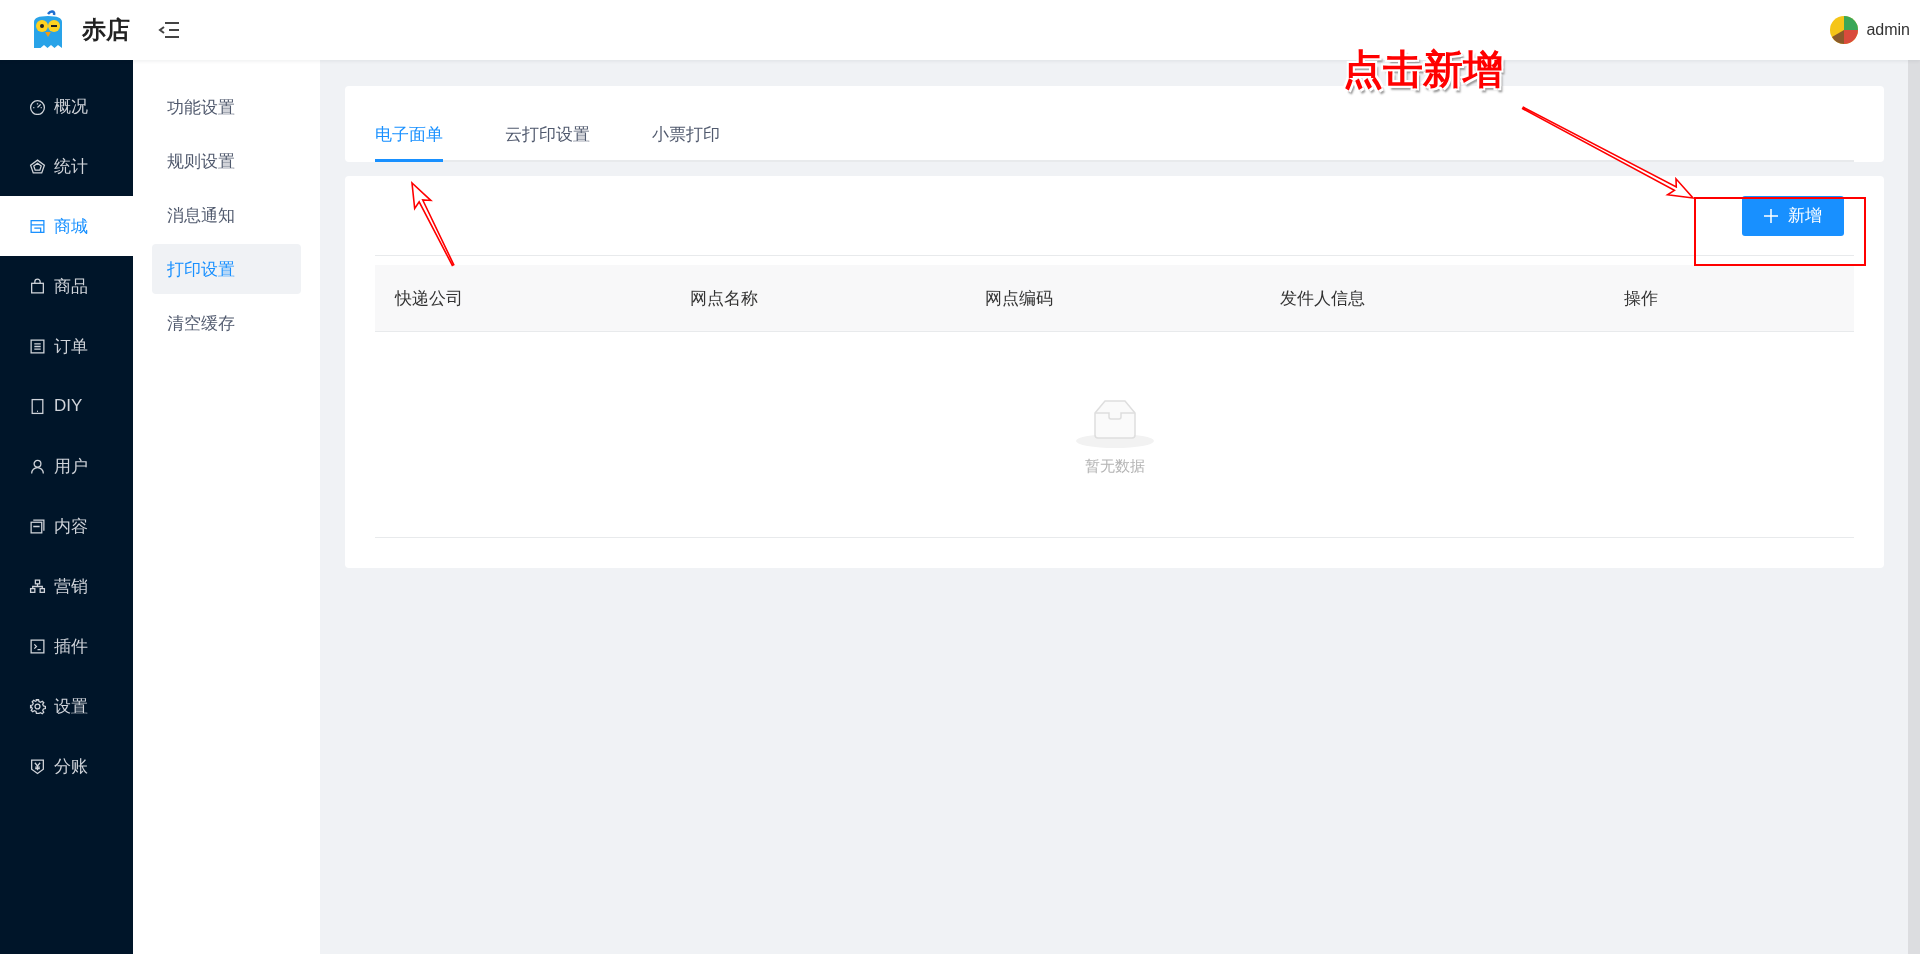 The image size is (1920, 954). Describe the element at coordinates (226, 107) in the screenshot. I see `submenu-item: 功能设置` at that location.